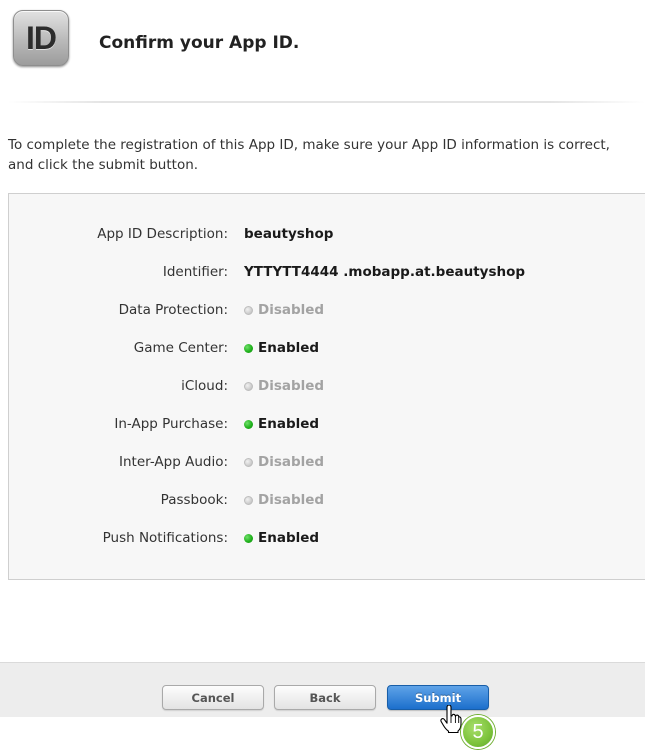 This screenshot has height=753, width=645. I want to click on detail-row-description: App ID Description: beautyshop, so click(324, 234).